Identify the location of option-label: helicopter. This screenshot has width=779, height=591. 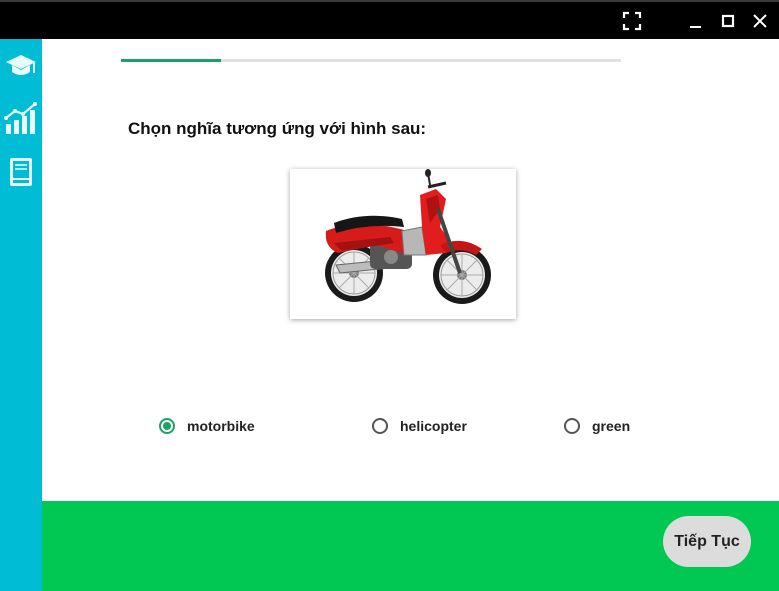
(433, 426).